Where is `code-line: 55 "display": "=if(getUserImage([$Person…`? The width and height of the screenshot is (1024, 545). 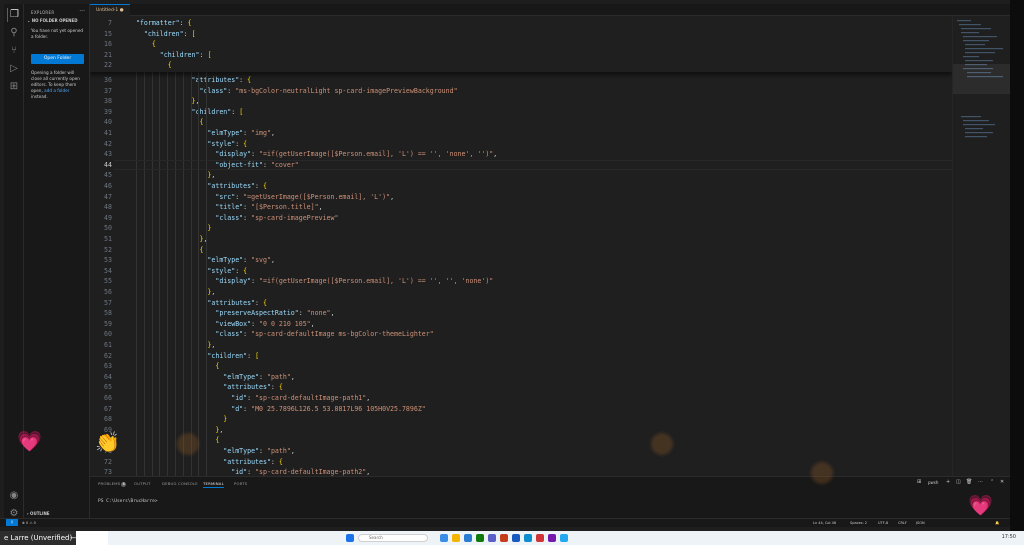 code-line: 55 "display": "=if(getUserImage([$Person… is located at coordinates (521, 281).